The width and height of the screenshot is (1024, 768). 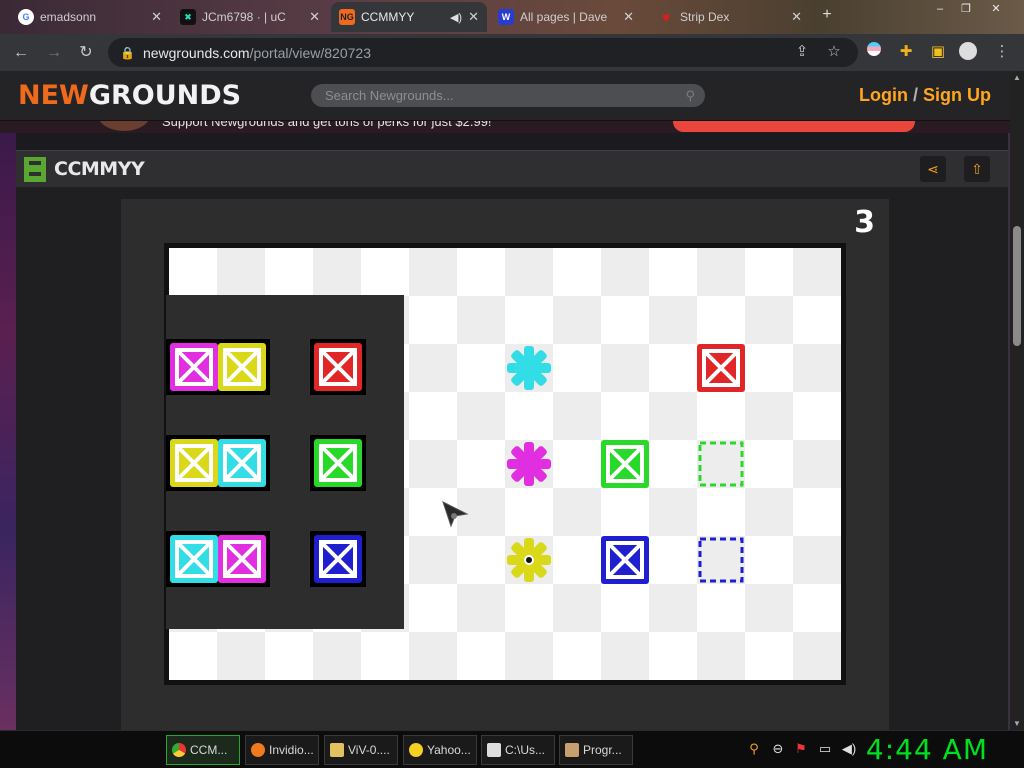 What do you see at coordinates (778, 749) in the screenshot?
I see `minus-circle-icon: ⊖` at bounding box center [778, 749].